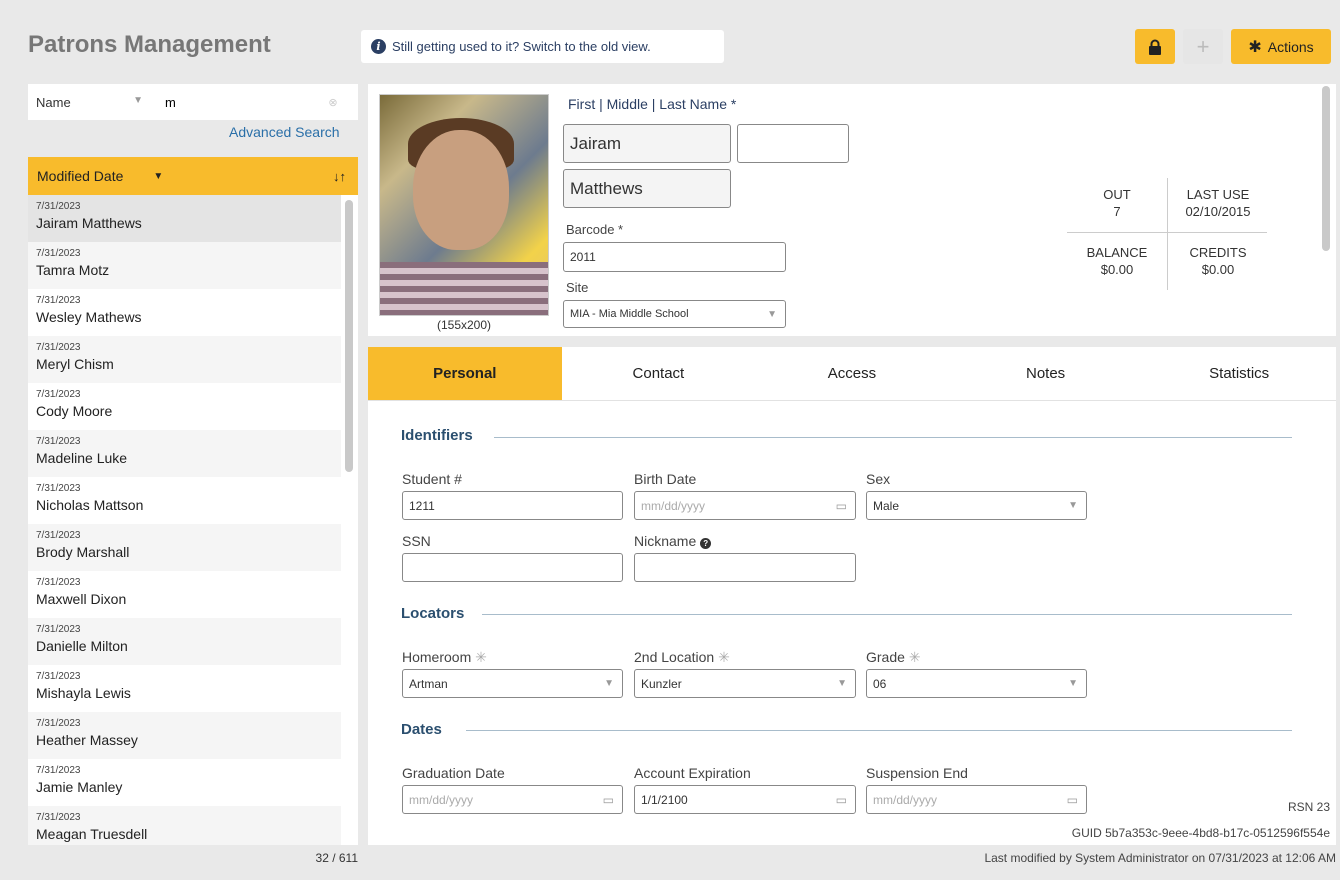  I want to click on section-divider, so click(893, 437).